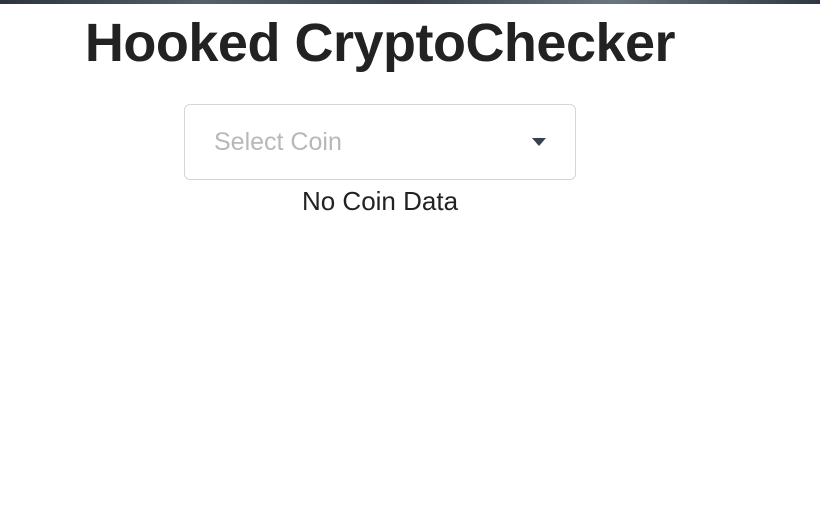 This screenshot has width=820, height=528. Describe the element at coordinates (380, 142) in the screenshot. I see `coin-select-dropdown: Select Coin` at that location.